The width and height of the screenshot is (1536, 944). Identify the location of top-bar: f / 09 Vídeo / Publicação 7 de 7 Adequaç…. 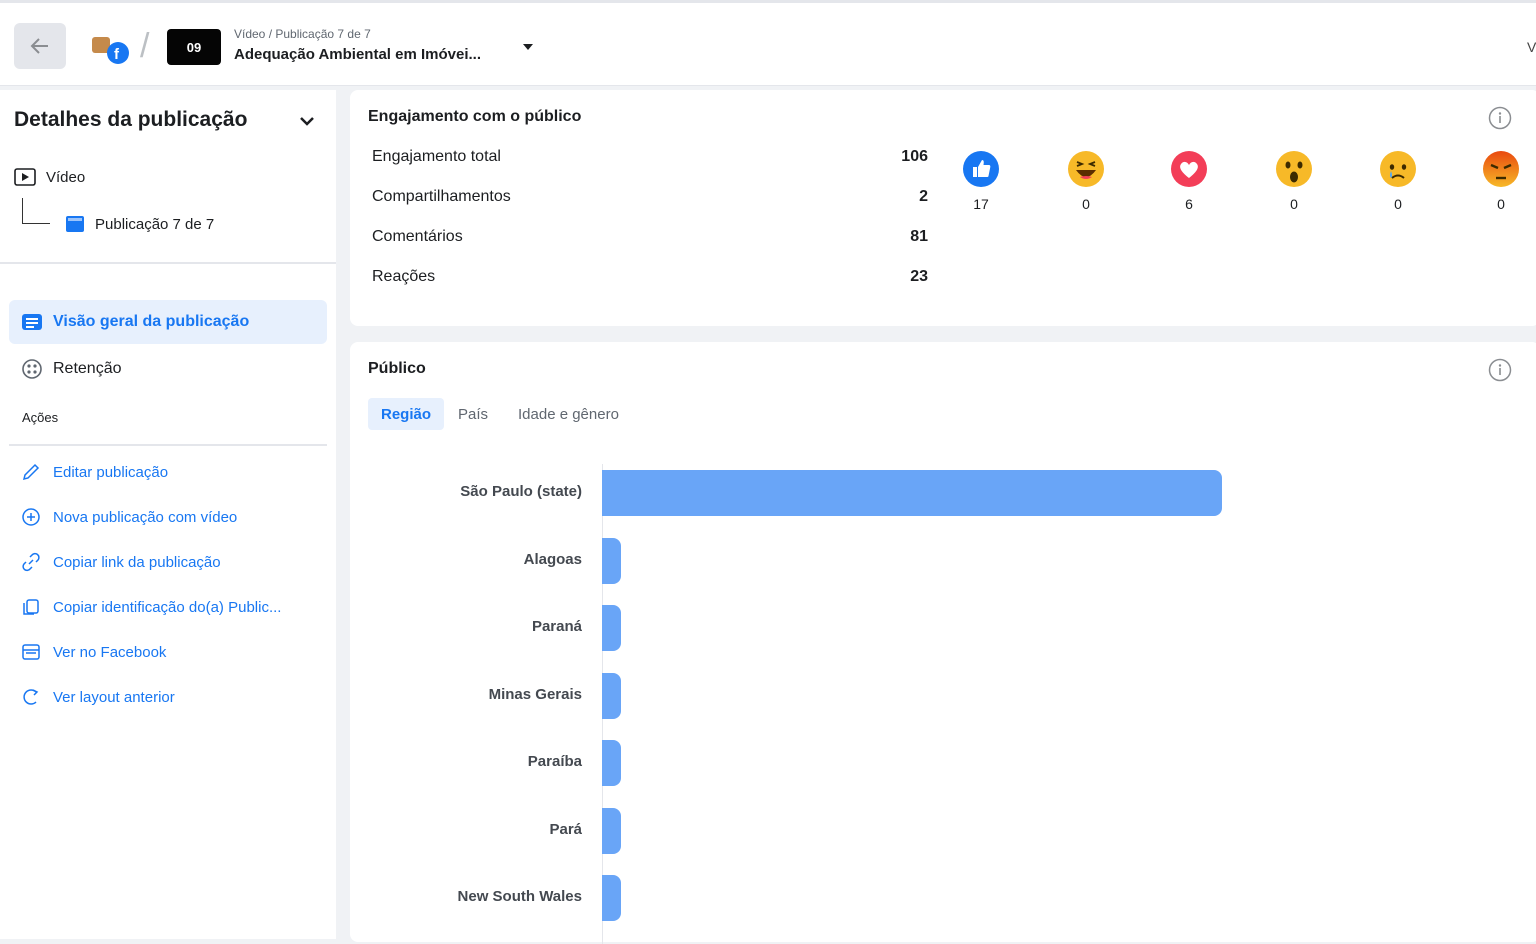
(768, 43).